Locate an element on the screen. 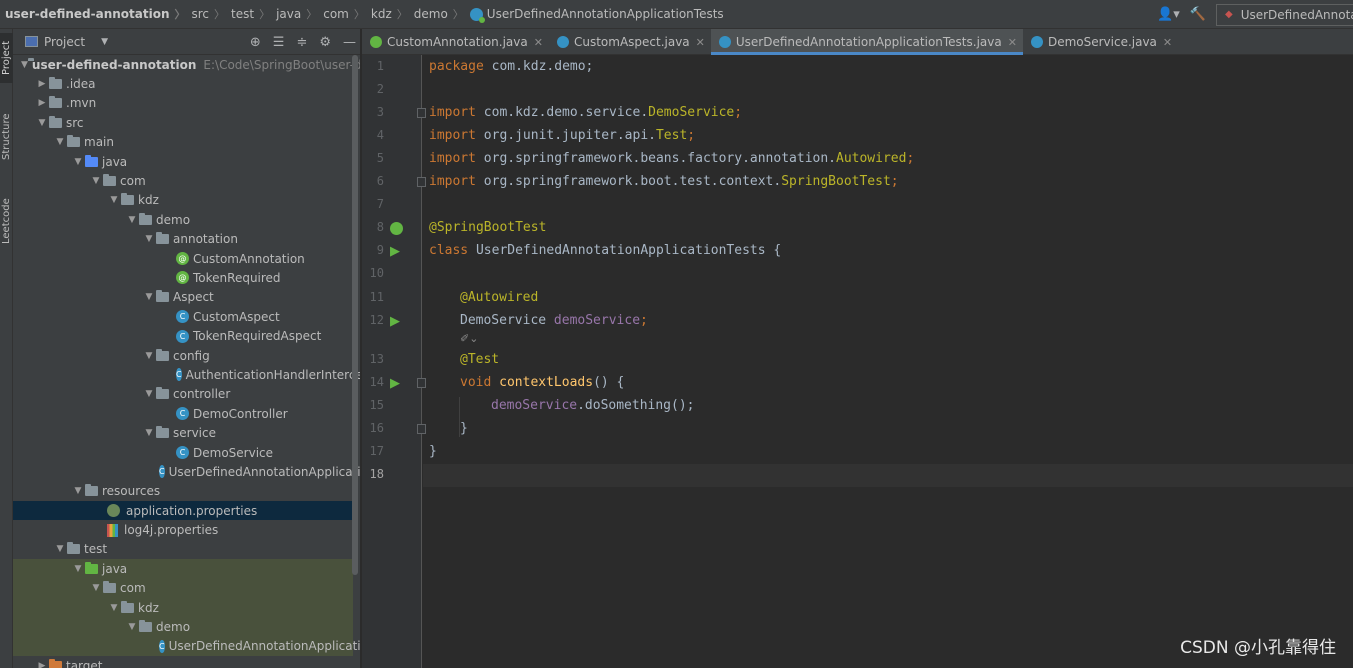  collapse-all-icon: ≑ is located at coordinates (301, 42).